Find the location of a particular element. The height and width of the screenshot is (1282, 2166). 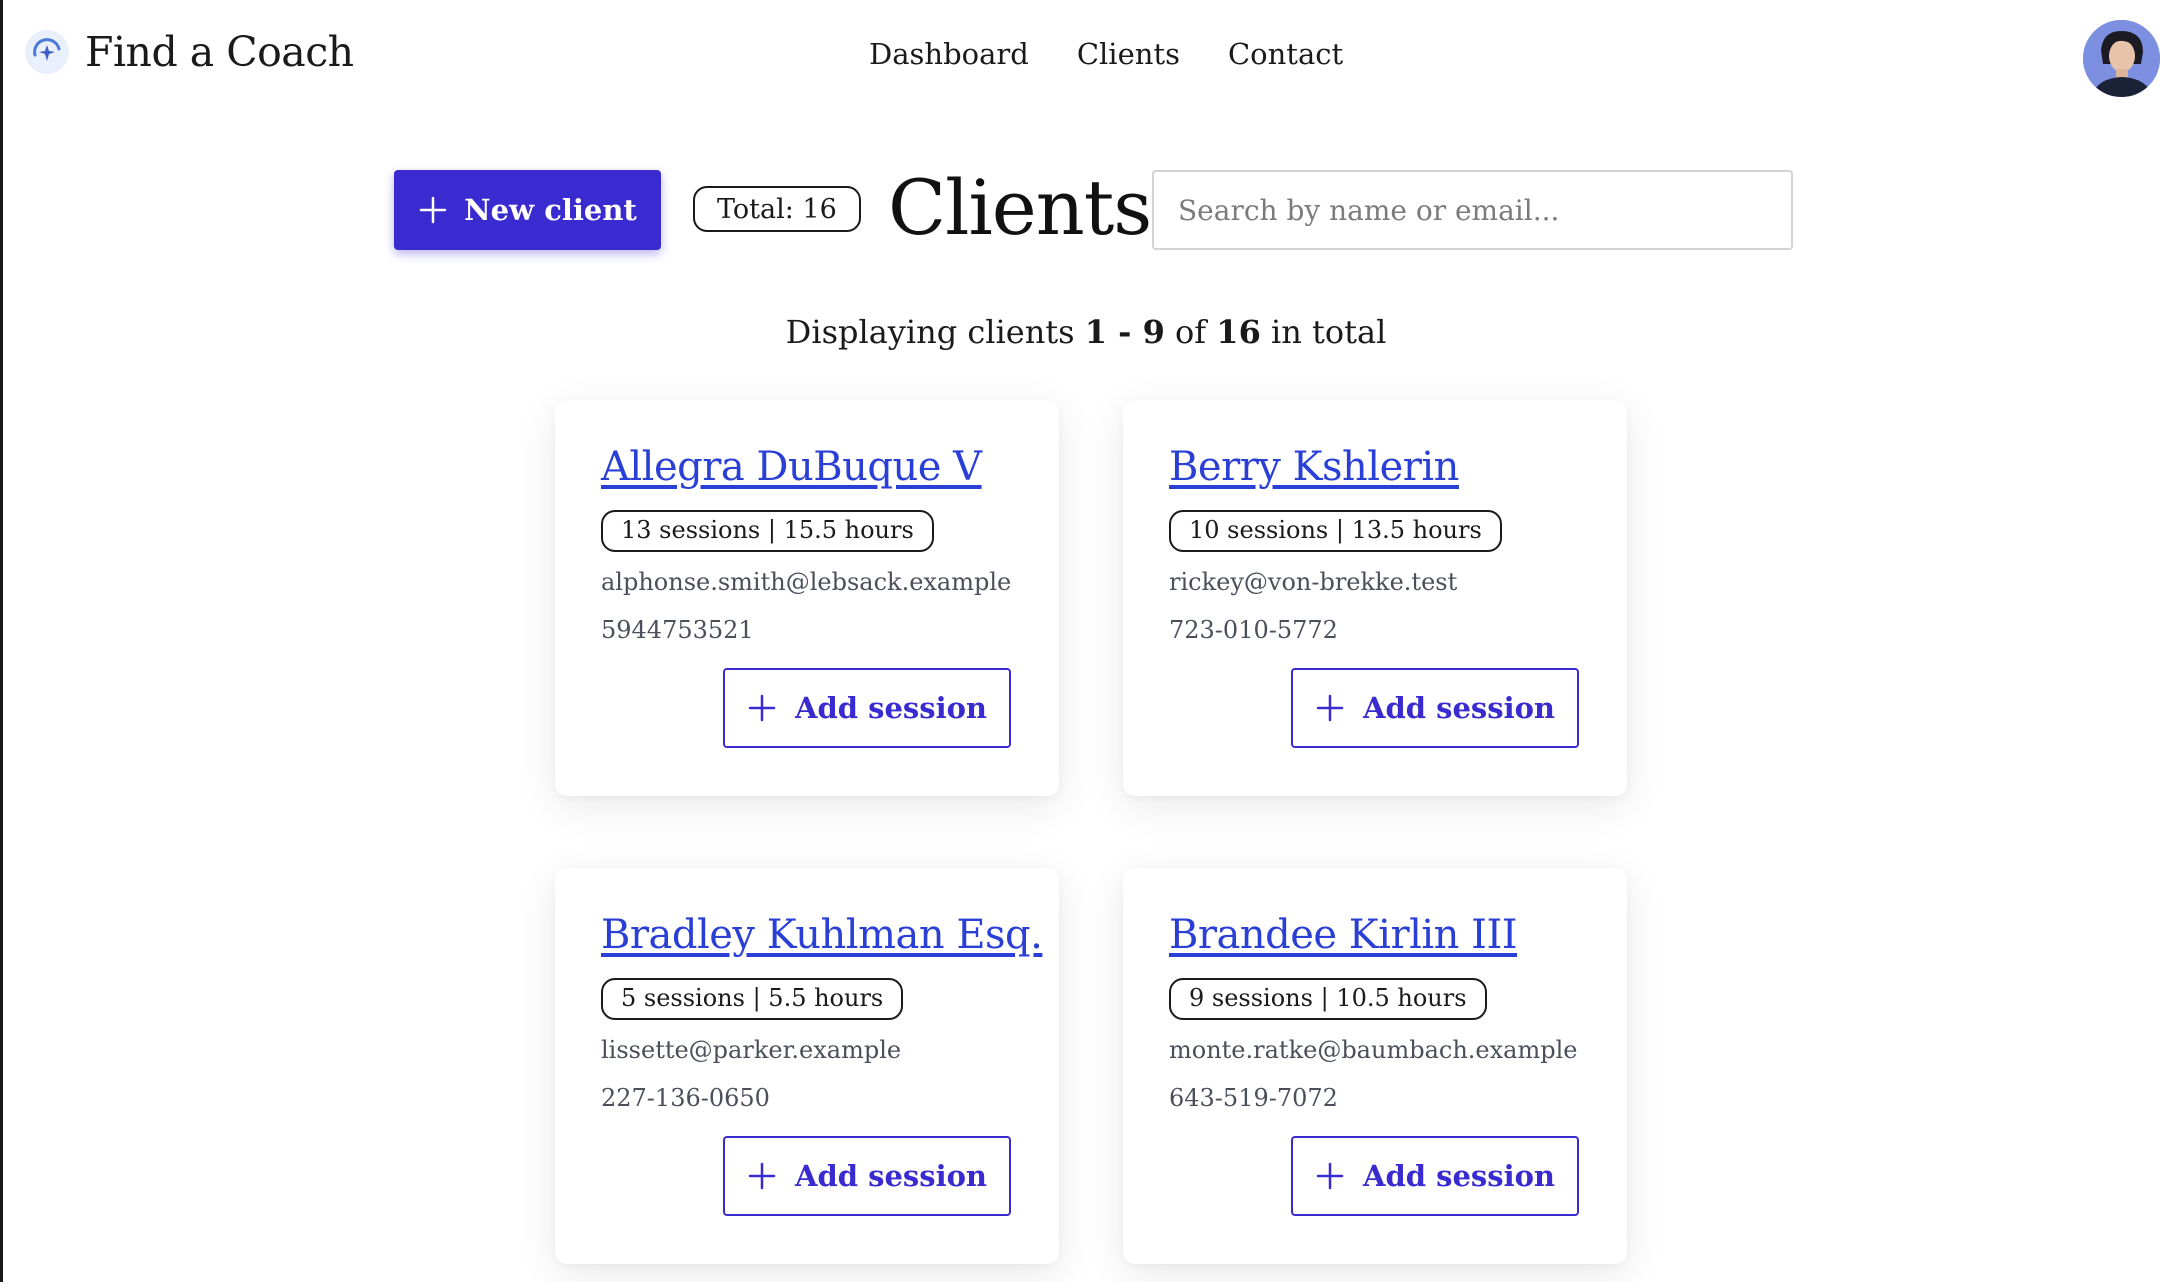

client-phone: 643-519-7072 is located at coordinates (1253, 1098).